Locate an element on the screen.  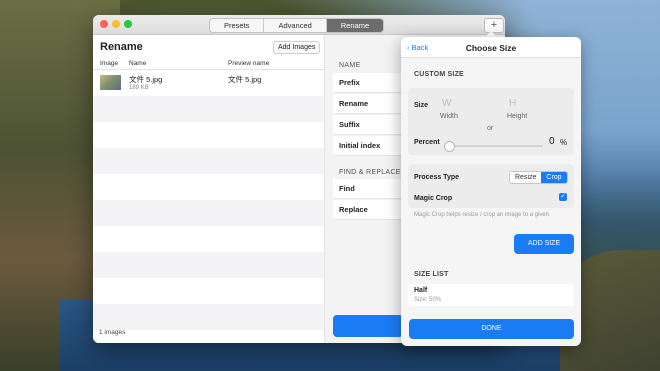
find-label: Find is located at coordinates (347, 188).